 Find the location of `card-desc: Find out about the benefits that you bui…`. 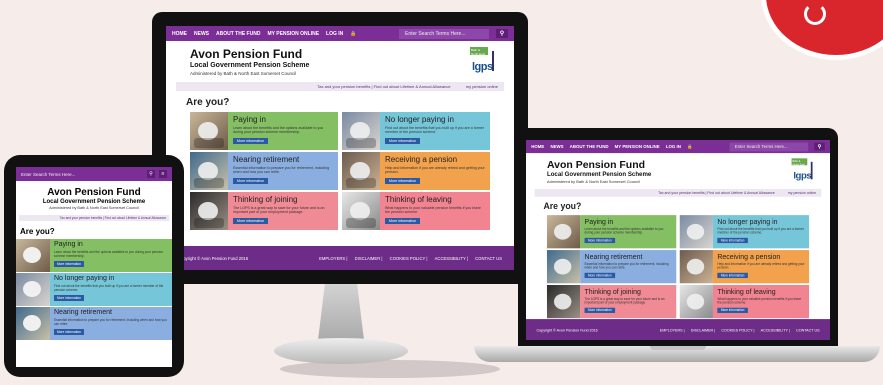

card-desc: Find out about the benefits that you bui… is located at coordinates (760, 231).